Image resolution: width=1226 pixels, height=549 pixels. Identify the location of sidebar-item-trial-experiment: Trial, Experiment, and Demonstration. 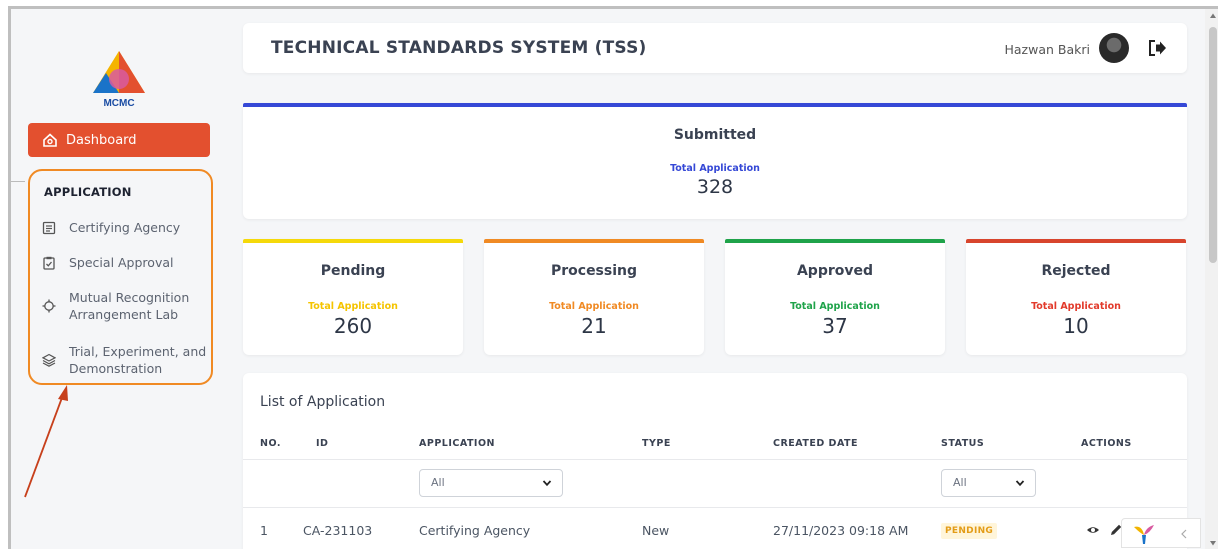
(124, 360).